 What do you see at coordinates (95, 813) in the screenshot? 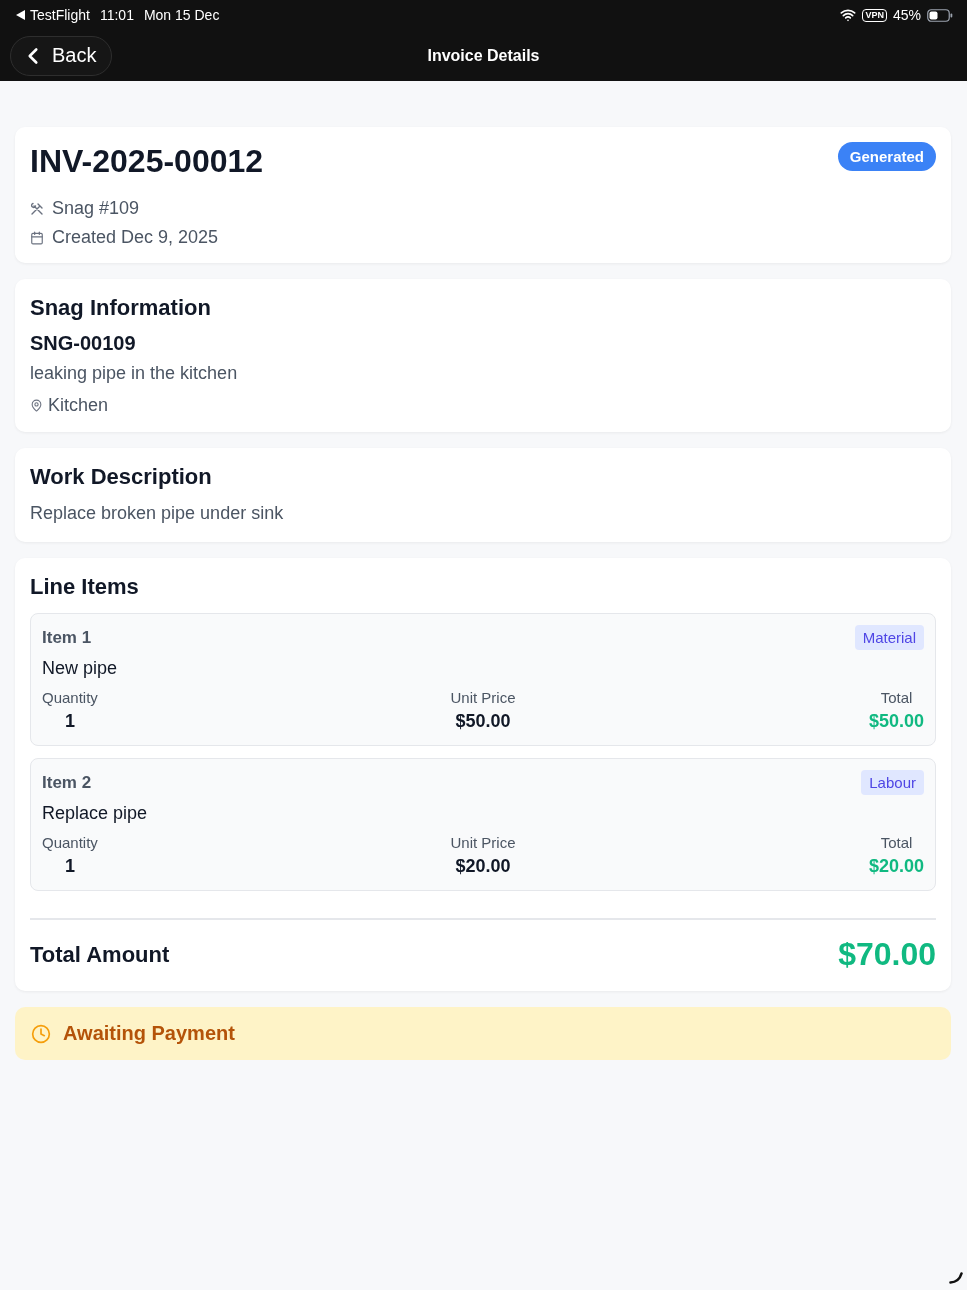
I see `item-description: Replace pipe` at bounding box center [95, 813].